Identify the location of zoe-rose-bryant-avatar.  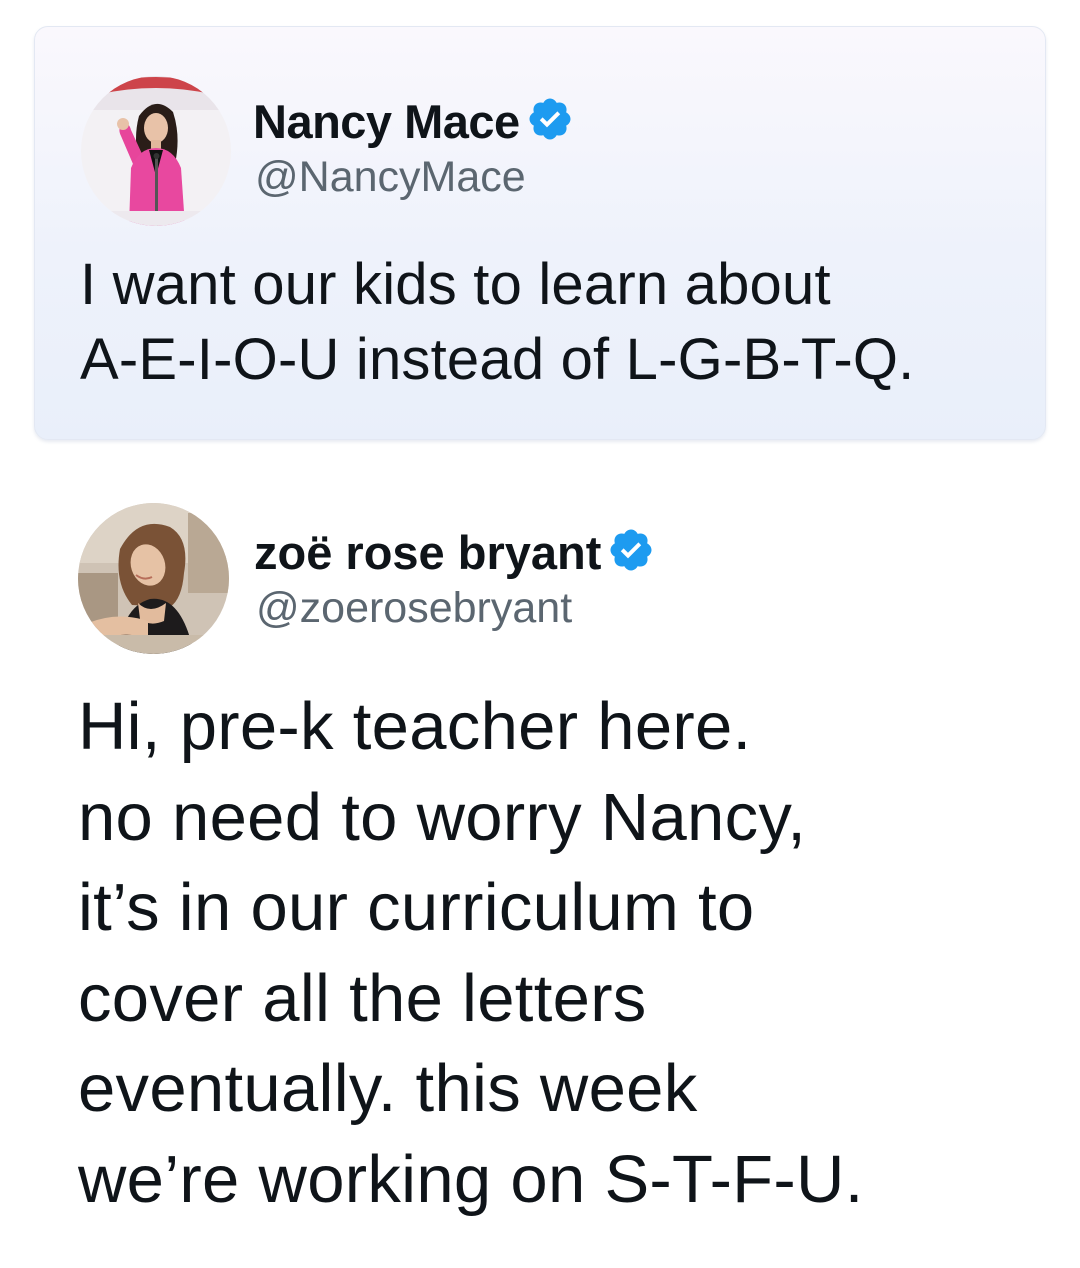
(153, 578).